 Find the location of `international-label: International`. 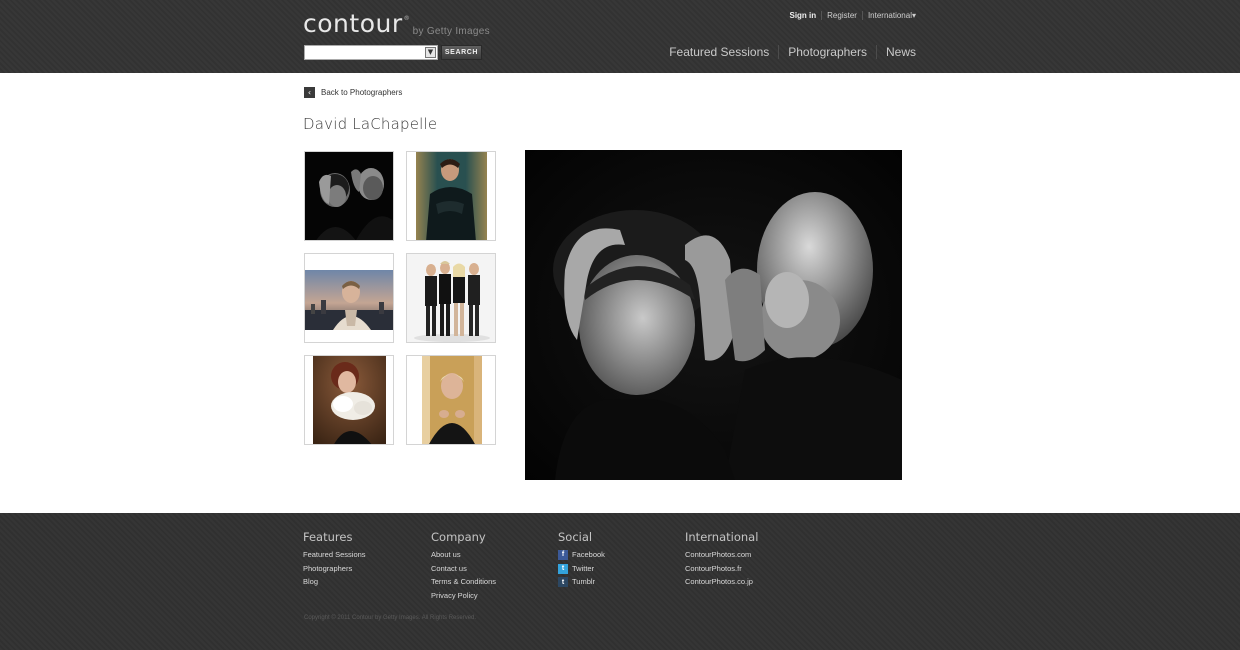

international-label: International is located at coordinates (889, 15).